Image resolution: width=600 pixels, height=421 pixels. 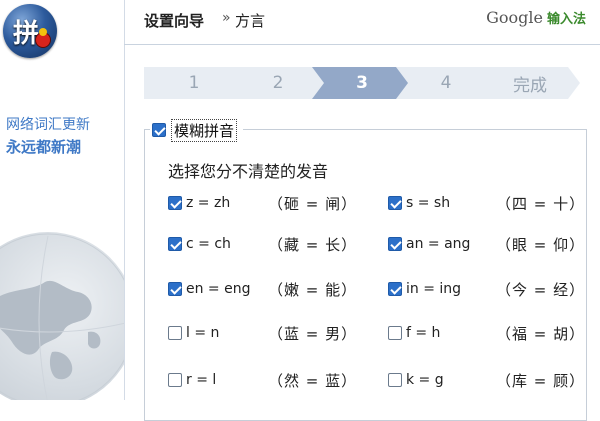 What do you see at coordinates (395, 289) in the screenshot?
I see `checkbox-in-ing` at bounding box center [395, 289].